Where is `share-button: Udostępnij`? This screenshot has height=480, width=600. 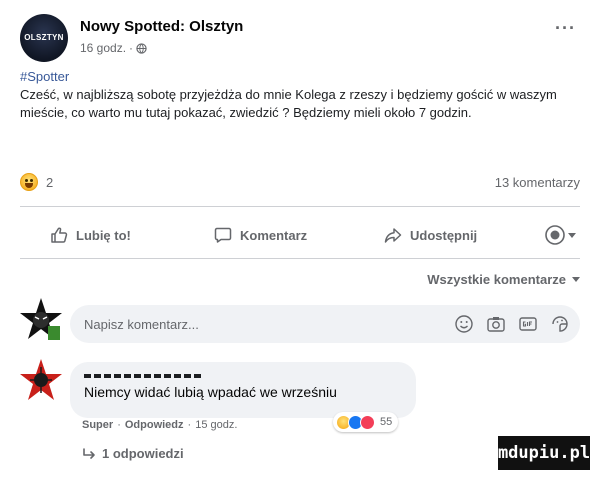 share-button: Udostępnij is located at coordinates (430, 235).